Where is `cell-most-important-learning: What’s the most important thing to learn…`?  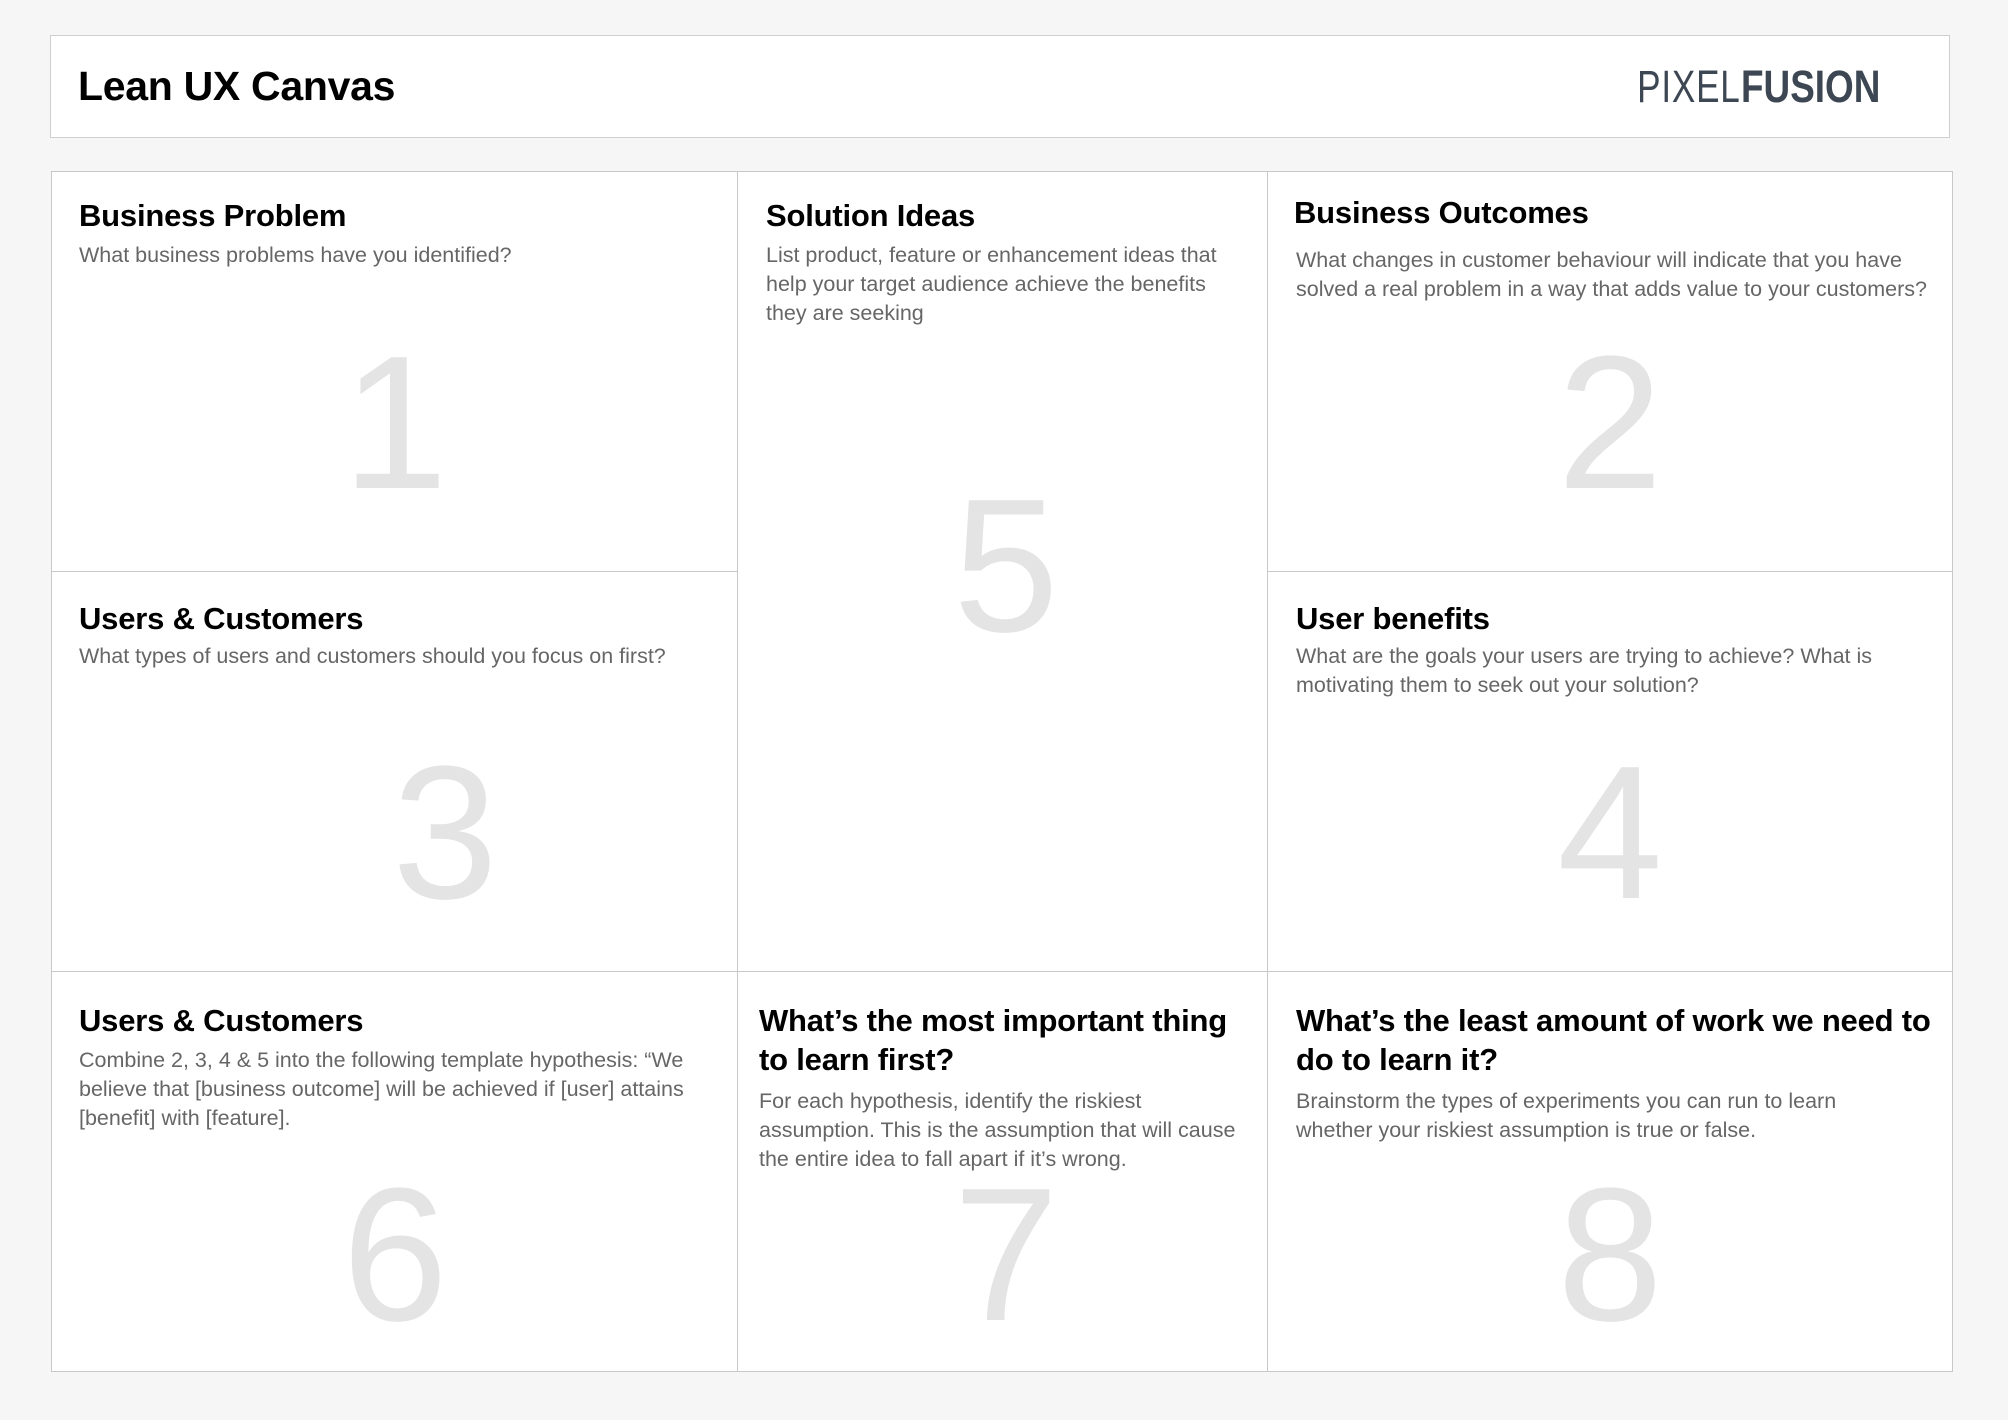 cell-most-important-learning: What’s the most important thing to learn… is located at coordinates (1002, 1171).